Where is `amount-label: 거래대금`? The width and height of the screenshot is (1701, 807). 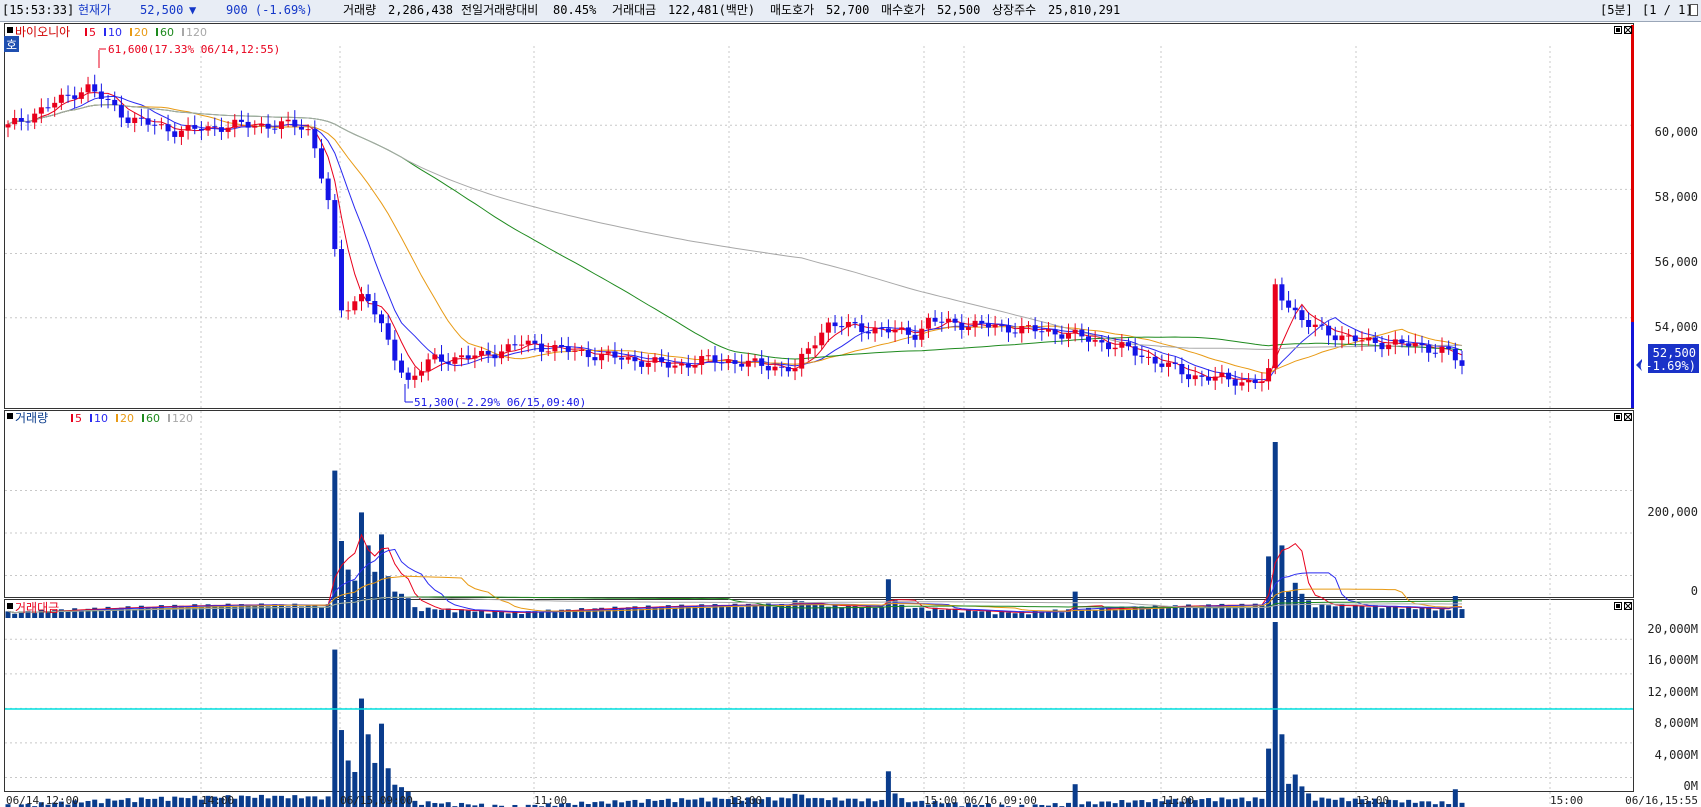
amount-label: 거래대금 is located at coordinates (634, 10).